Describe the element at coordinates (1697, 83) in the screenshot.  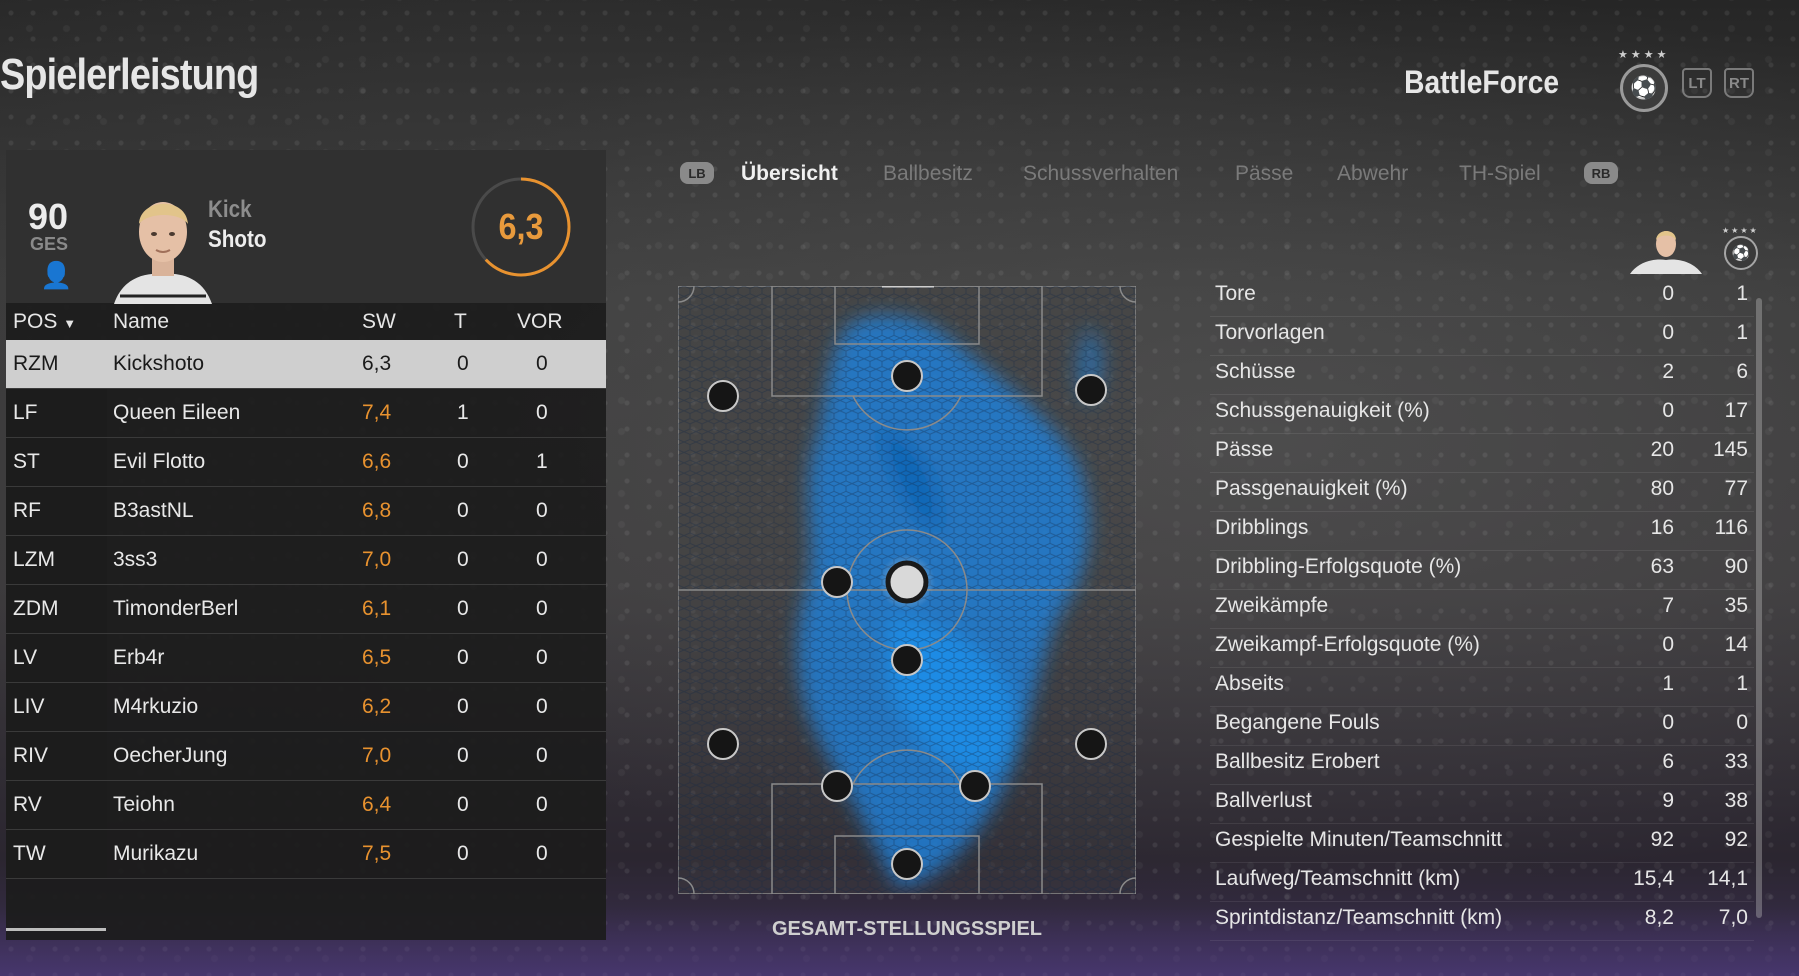
I see `left-trigger-button: LT` at that location.